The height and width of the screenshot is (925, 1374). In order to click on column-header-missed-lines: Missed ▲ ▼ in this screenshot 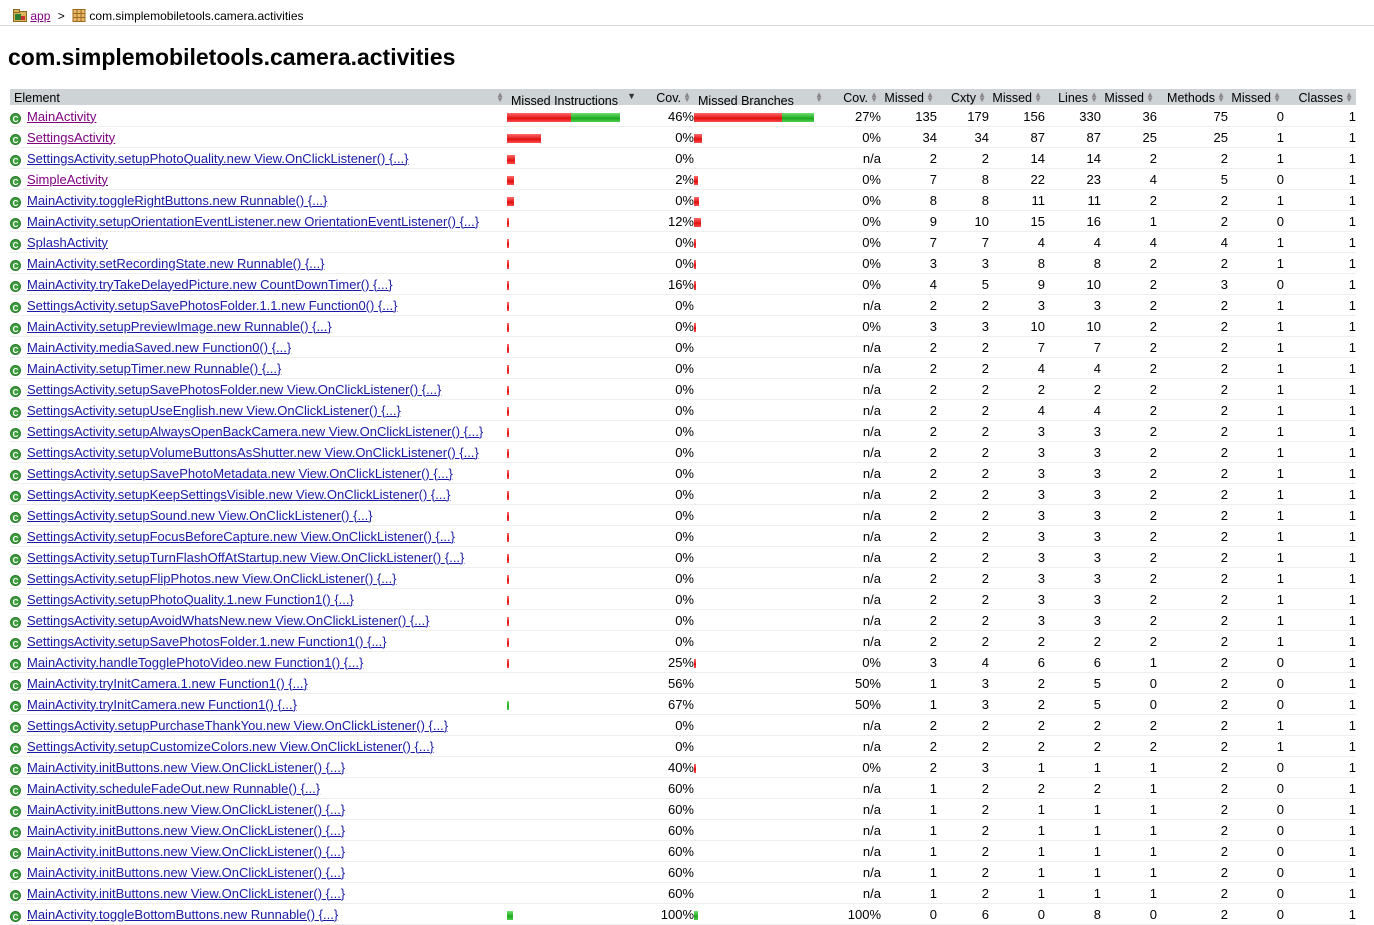, I will do `click(1017, 97)`.